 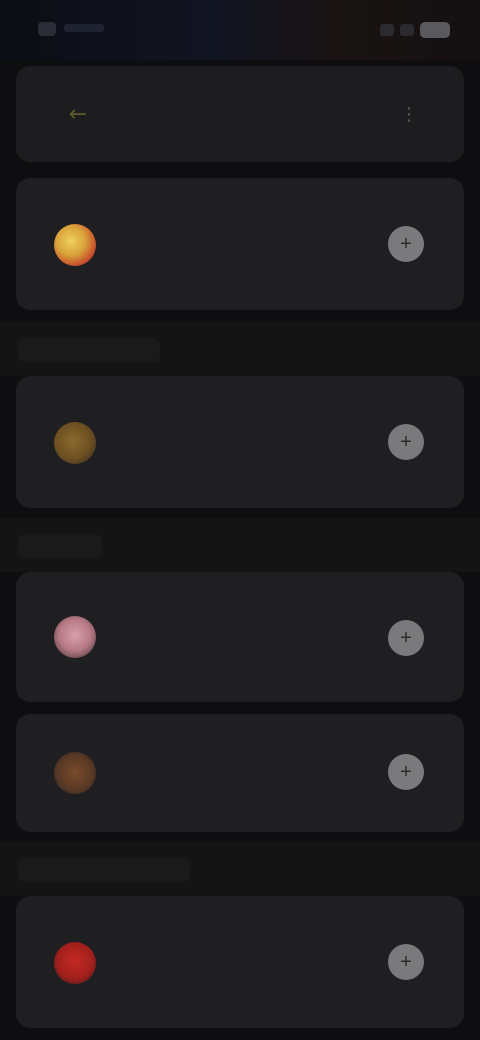 What do you see at coordinates (75, 637) in the screenshot?
I see `app-icon-pink` at bounding box center [75, 637].